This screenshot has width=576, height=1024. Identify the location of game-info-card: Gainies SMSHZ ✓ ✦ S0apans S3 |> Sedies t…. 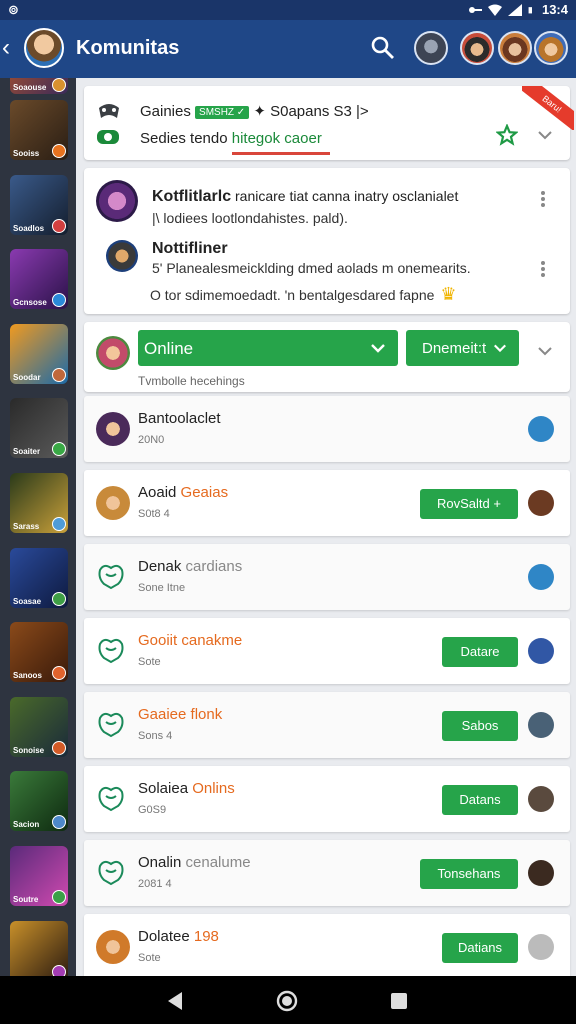
(329, 123).